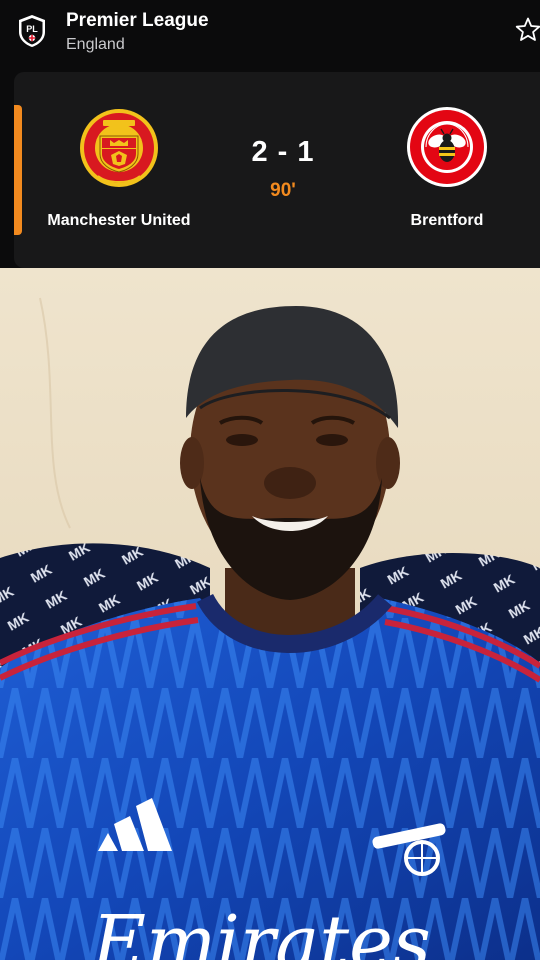 The width and height of the screenshot is (540, 960). Describe the element at coordinates (447, 221) in the screenshot. I see `away-team-name: Brentford` at that location.